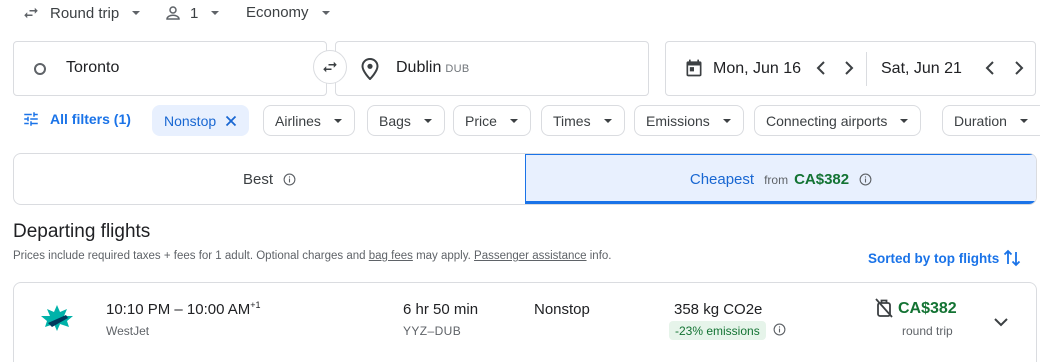  Describe the element at coordinates (481, 120) in the screenshot. I see `chip-label: Price` at that location.